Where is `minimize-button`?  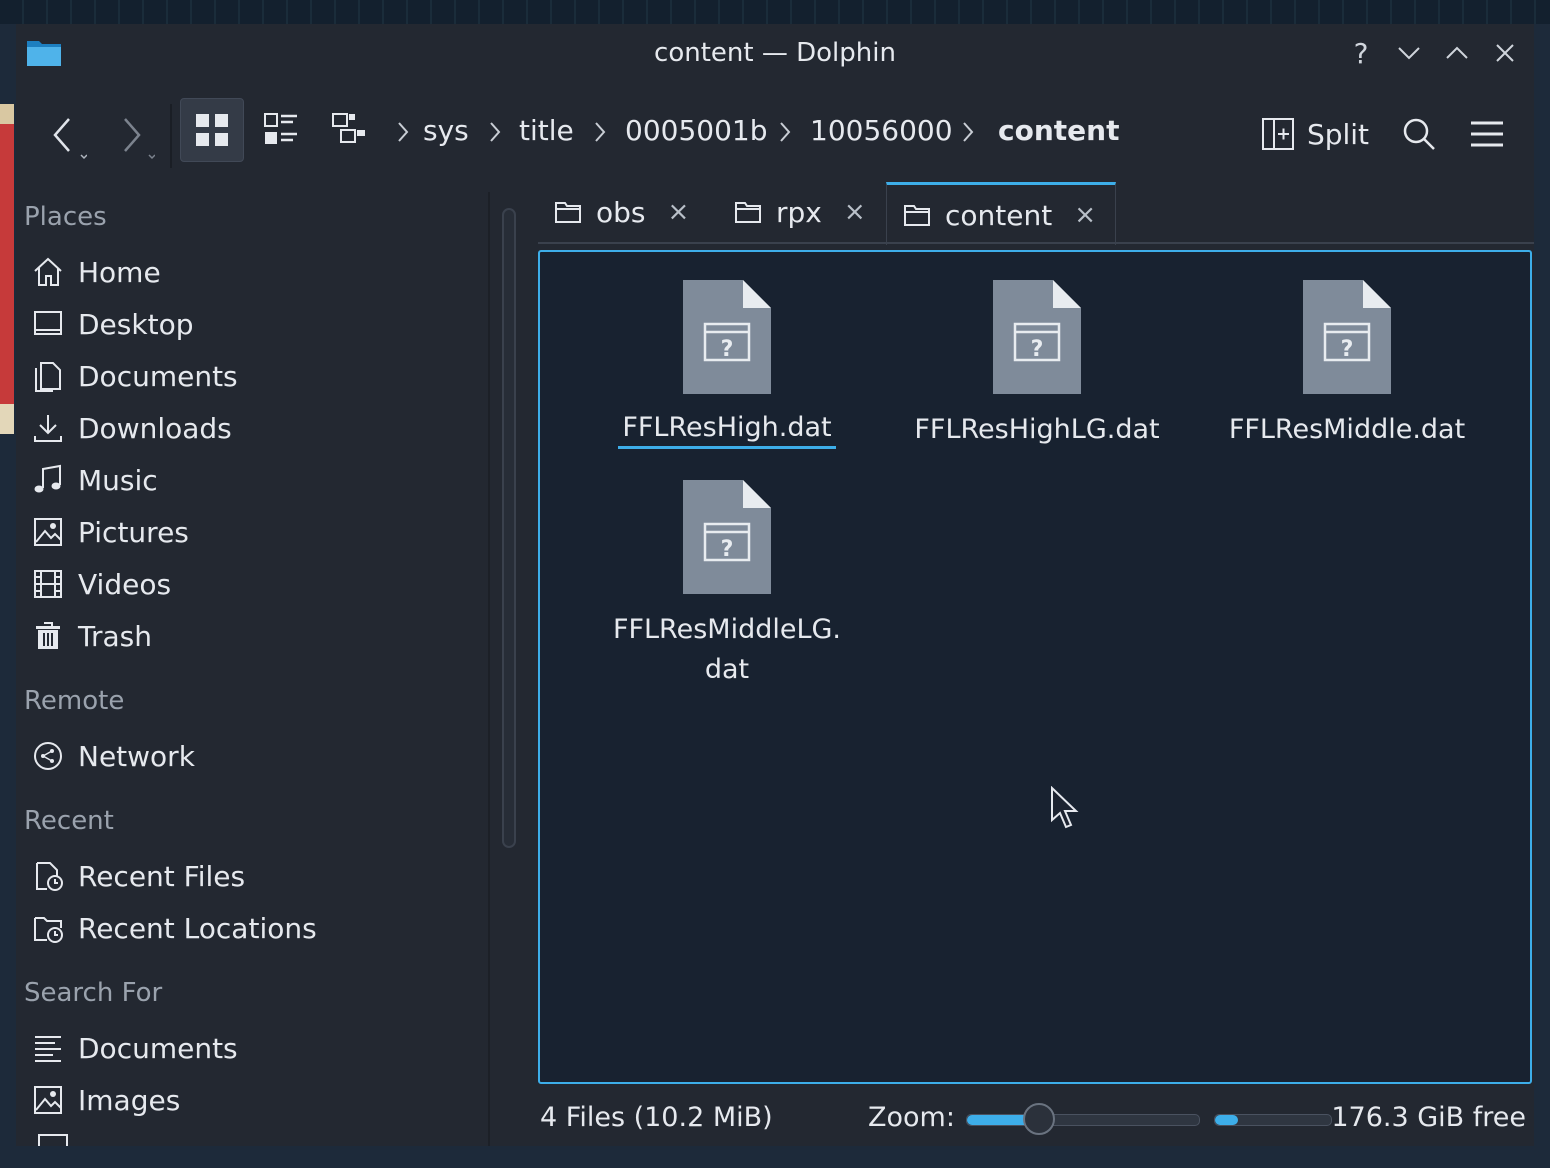
minimize-button is located at coordinates (1409, 53).